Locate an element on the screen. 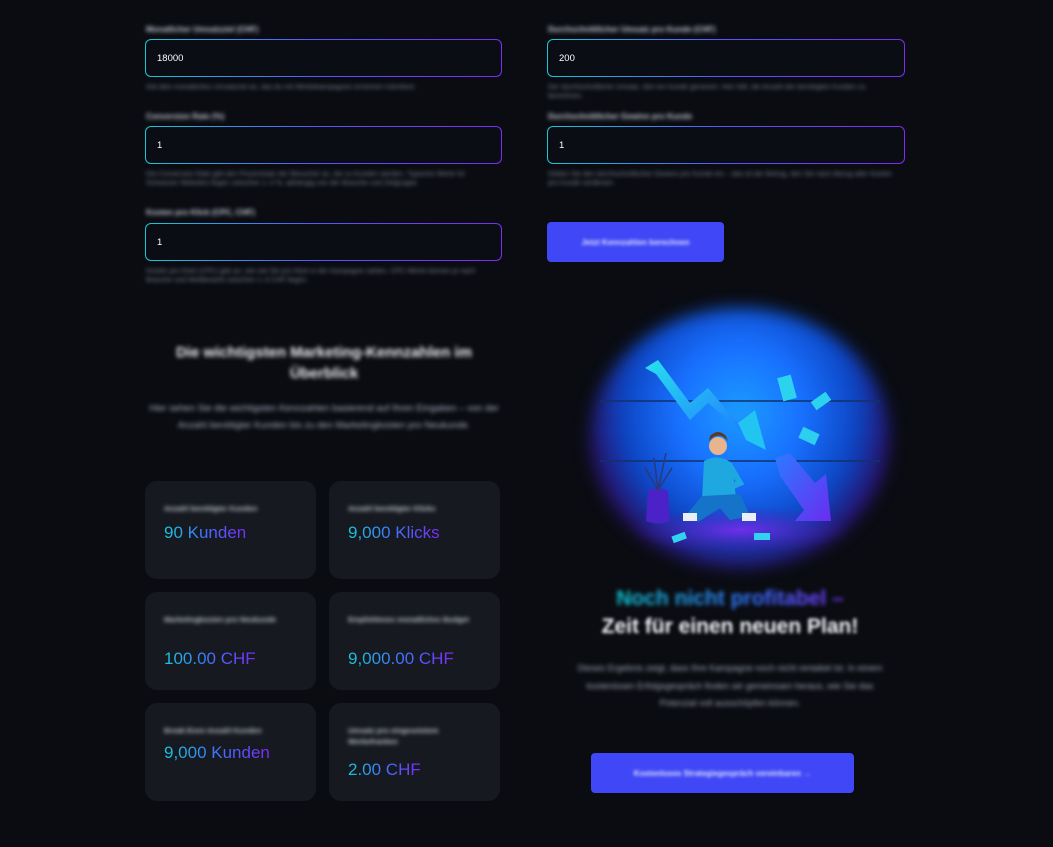  cpc-input is located at coordinates (324, 242).